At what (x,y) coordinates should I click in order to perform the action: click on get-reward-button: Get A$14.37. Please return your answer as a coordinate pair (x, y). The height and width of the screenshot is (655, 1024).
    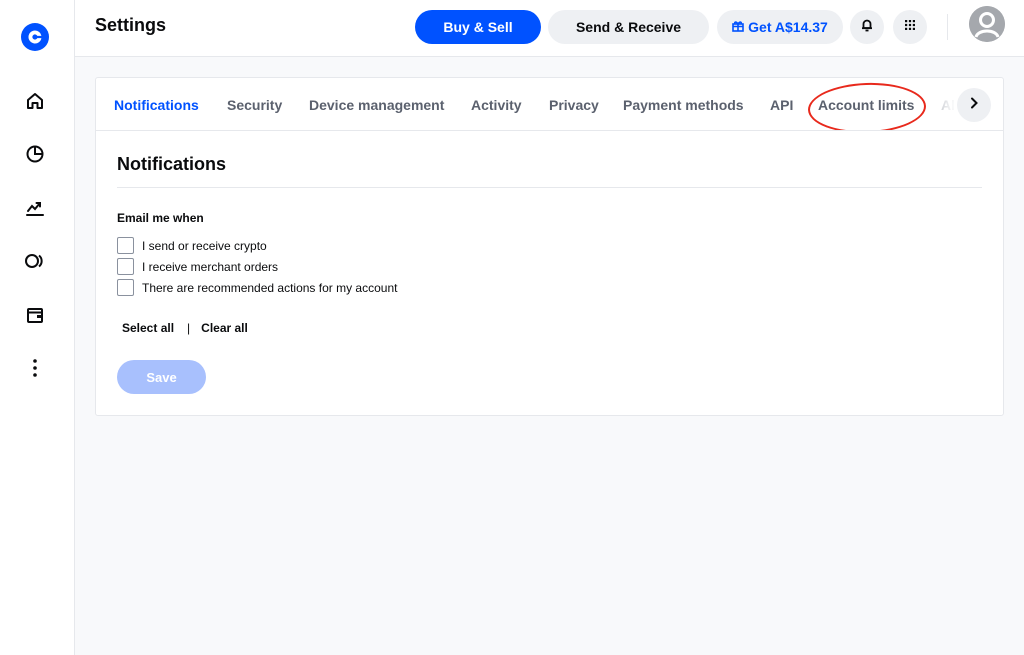
    Looking at the image, I should click on (780, 27).